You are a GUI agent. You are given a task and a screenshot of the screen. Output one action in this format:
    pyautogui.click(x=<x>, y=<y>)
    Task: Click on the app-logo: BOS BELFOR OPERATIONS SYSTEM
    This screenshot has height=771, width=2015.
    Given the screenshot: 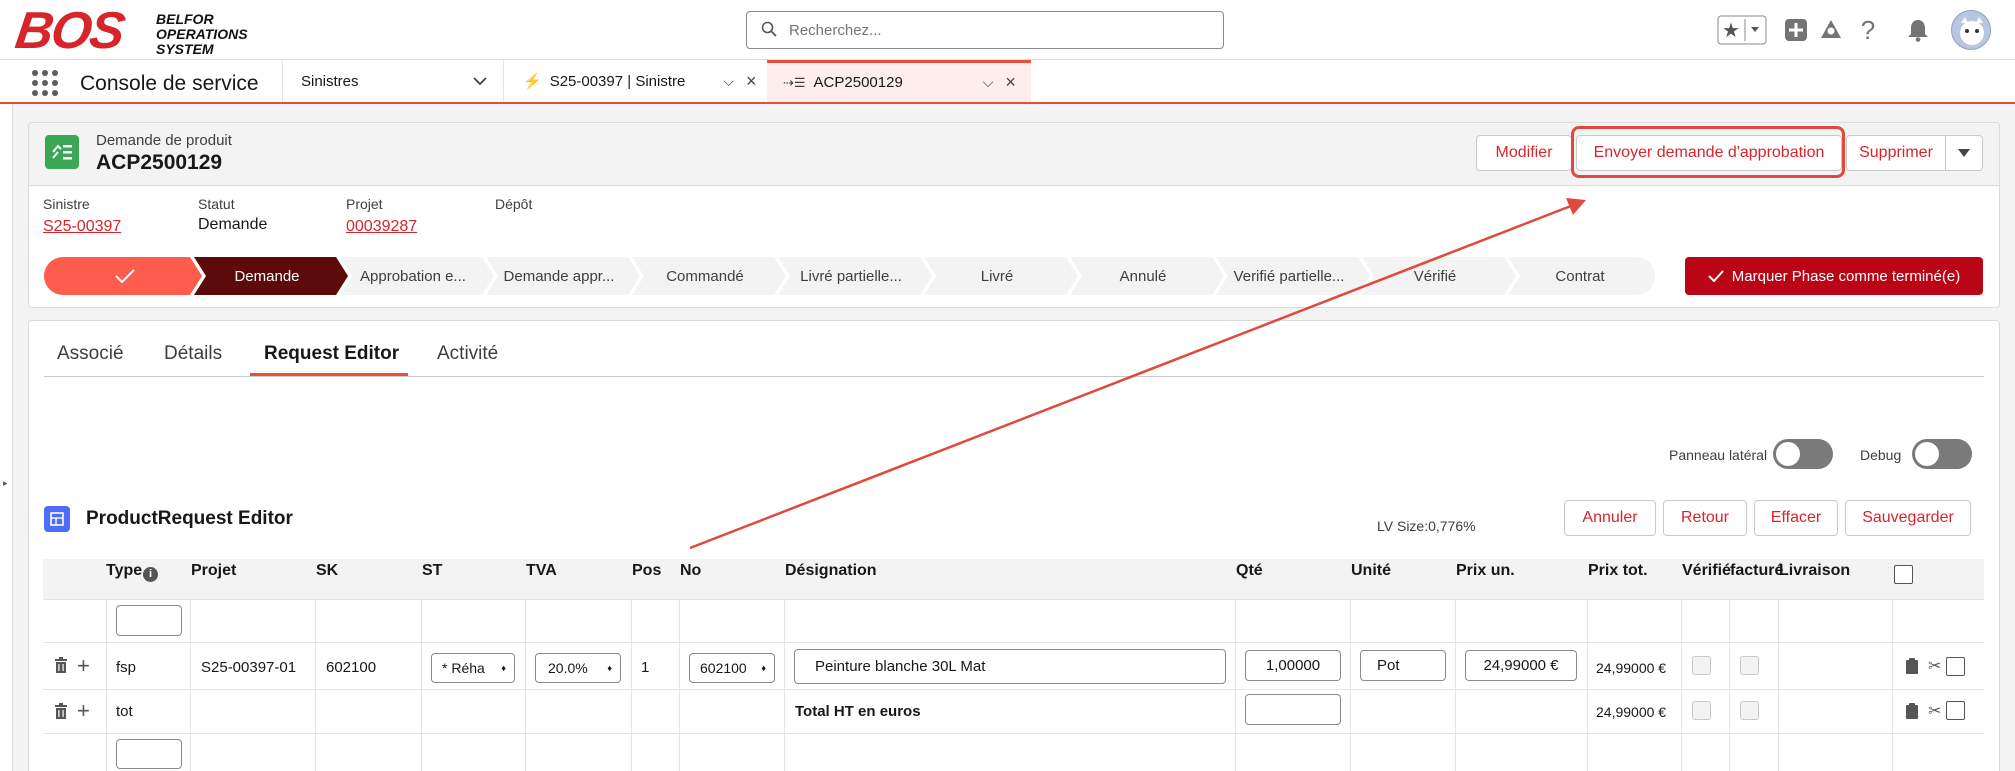 What is the action you would take?
    pyautogui.click(x=139, y=31)
    